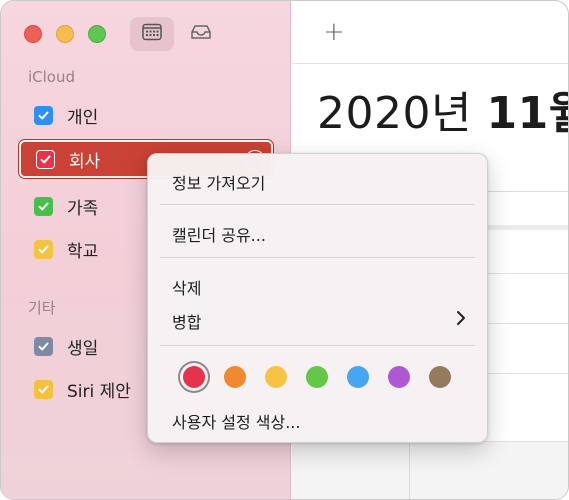 Image resolution: width=569 pixels, height=500 pixels. What do you see at coordinates (430, 63) in the screenshot?
I see `toolbar-divider` at bounding box center [430, 63].